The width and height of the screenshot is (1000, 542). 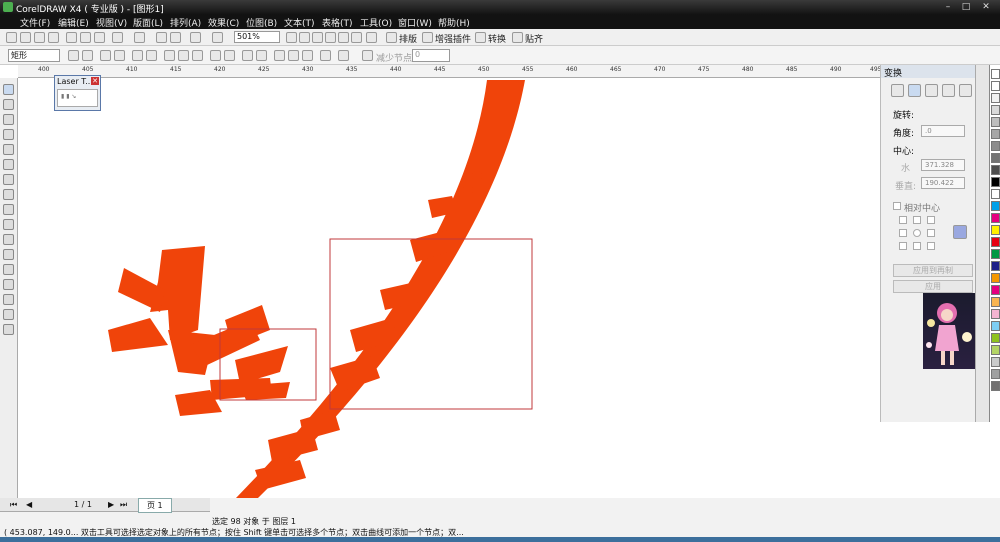 What do you see at coordinates (71, 37) in the screenshot?
I see `cut-icon` at bounding box center [71, 37].